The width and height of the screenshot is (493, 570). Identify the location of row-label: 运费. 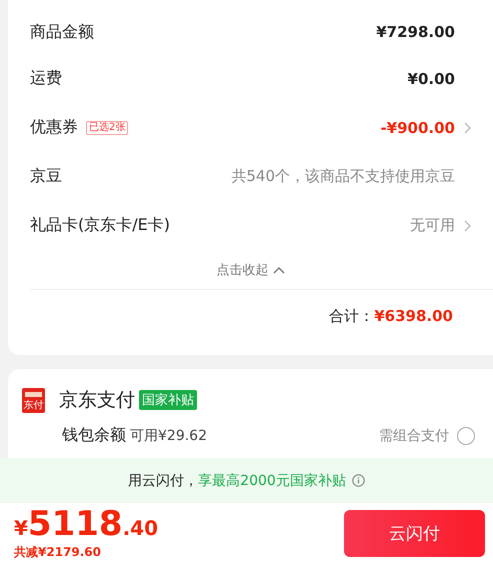
(46, 78).